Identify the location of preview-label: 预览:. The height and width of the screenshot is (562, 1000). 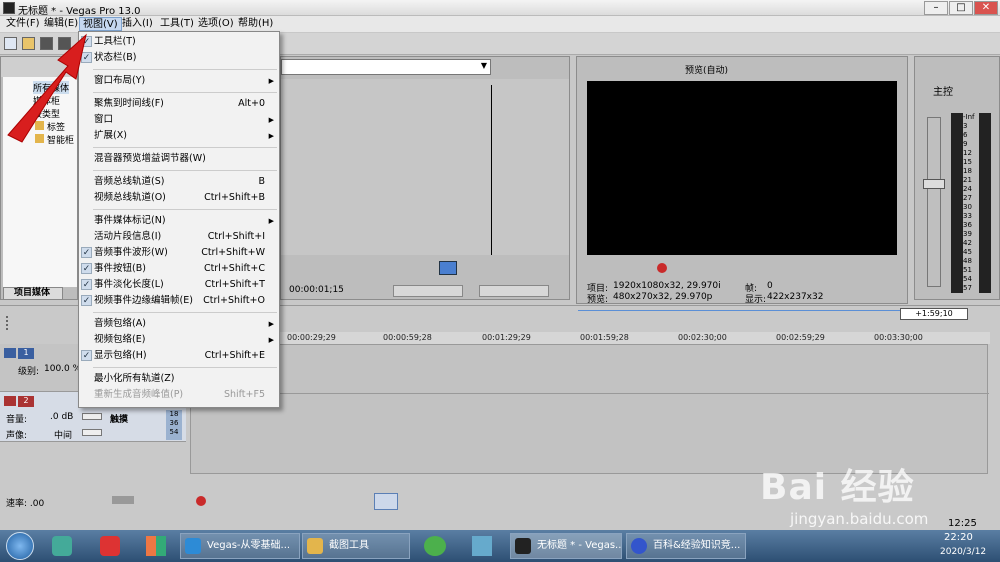
(598, 300).